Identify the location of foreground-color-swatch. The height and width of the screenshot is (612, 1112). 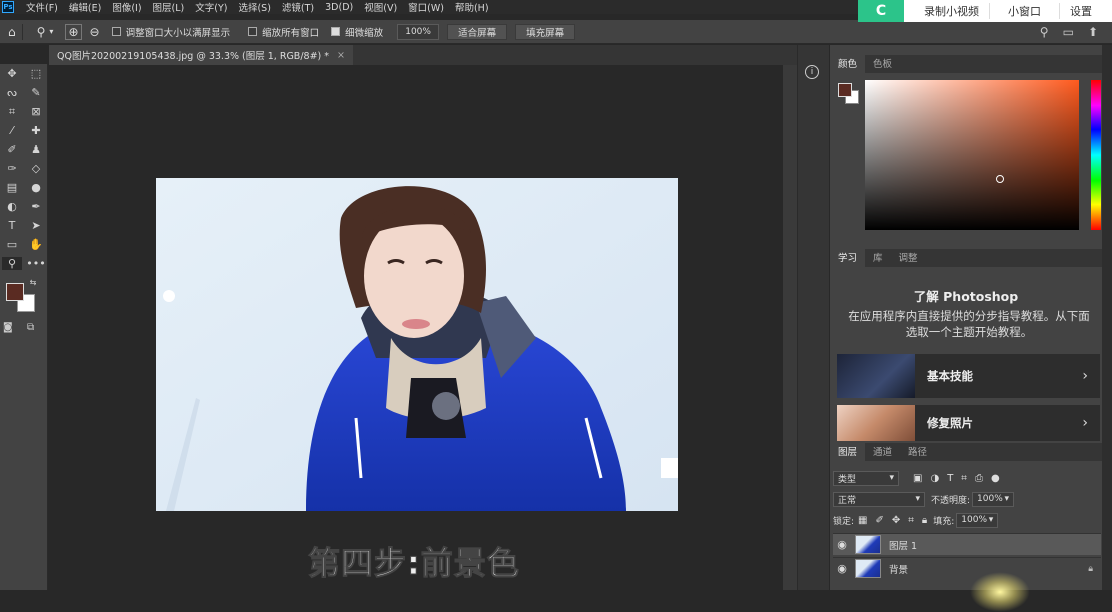
(15, 292).